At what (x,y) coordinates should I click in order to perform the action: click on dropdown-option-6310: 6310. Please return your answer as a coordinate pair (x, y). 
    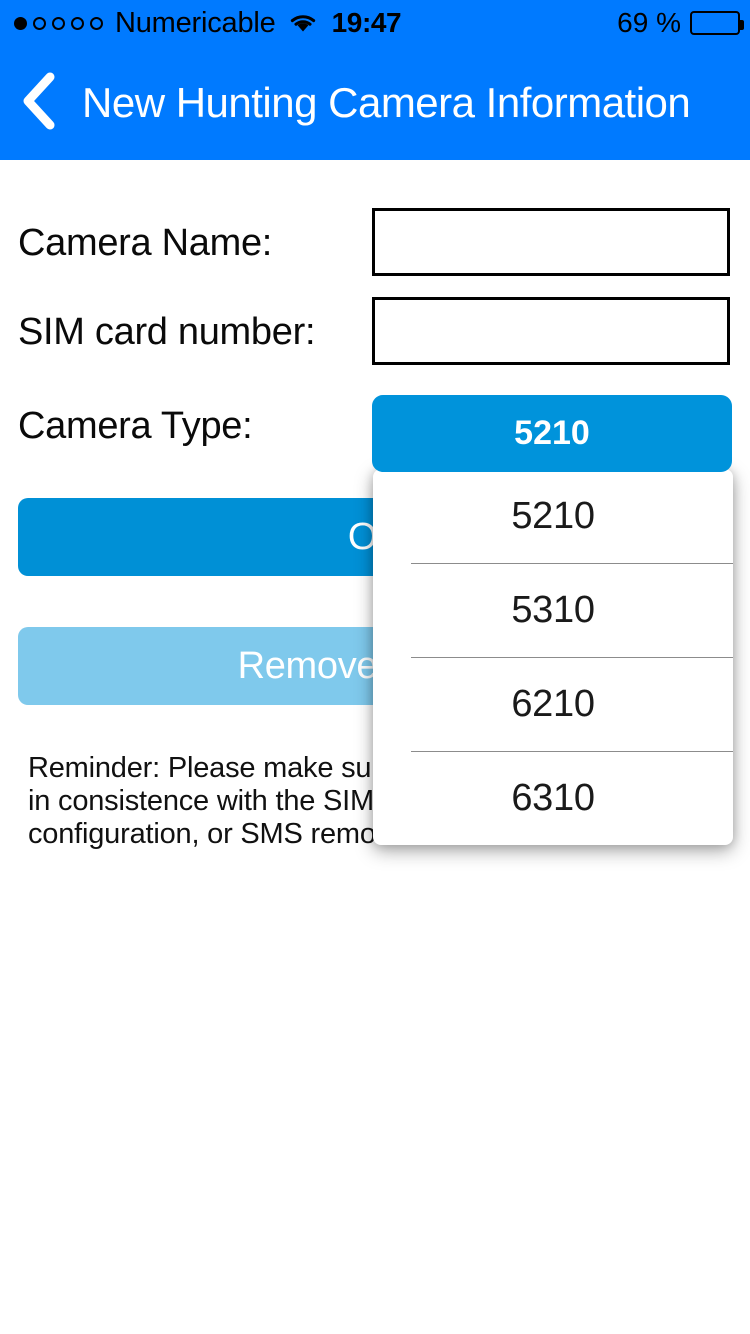
    Looking at the image, I should click on (553, 798).